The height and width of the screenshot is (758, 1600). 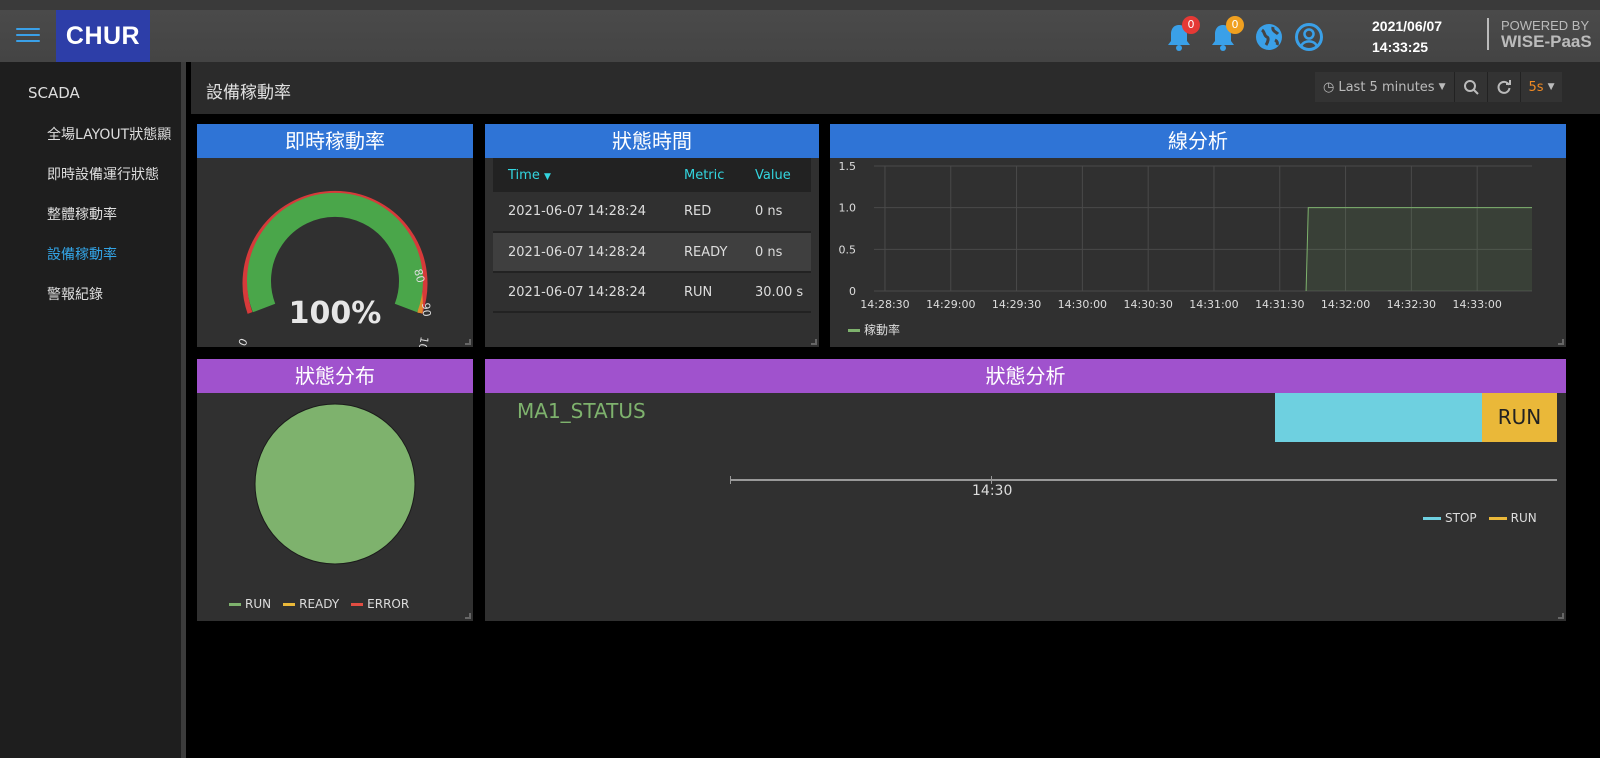 What do you see at coordinates (335, 141) in the screenshot?
I see `gauge-panel-title: 即時稼動率` at bounding box center [335, 141].